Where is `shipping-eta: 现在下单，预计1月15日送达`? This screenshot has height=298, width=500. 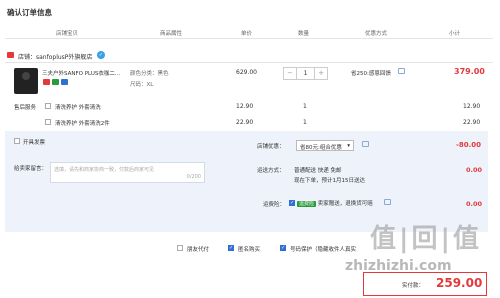 shipping-eta: 现在下单，预计1月15日送达 is located at coordinates (329, 181).